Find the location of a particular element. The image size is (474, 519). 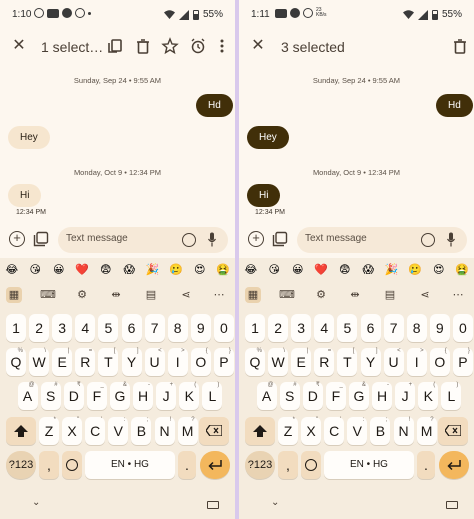

message-bubble-incoming: Hey is located at coordinates (29, 137).